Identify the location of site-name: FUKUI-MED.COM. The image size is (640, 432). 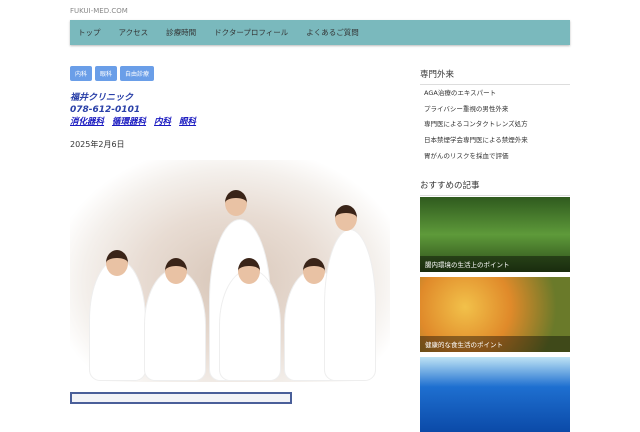
(99, 11).